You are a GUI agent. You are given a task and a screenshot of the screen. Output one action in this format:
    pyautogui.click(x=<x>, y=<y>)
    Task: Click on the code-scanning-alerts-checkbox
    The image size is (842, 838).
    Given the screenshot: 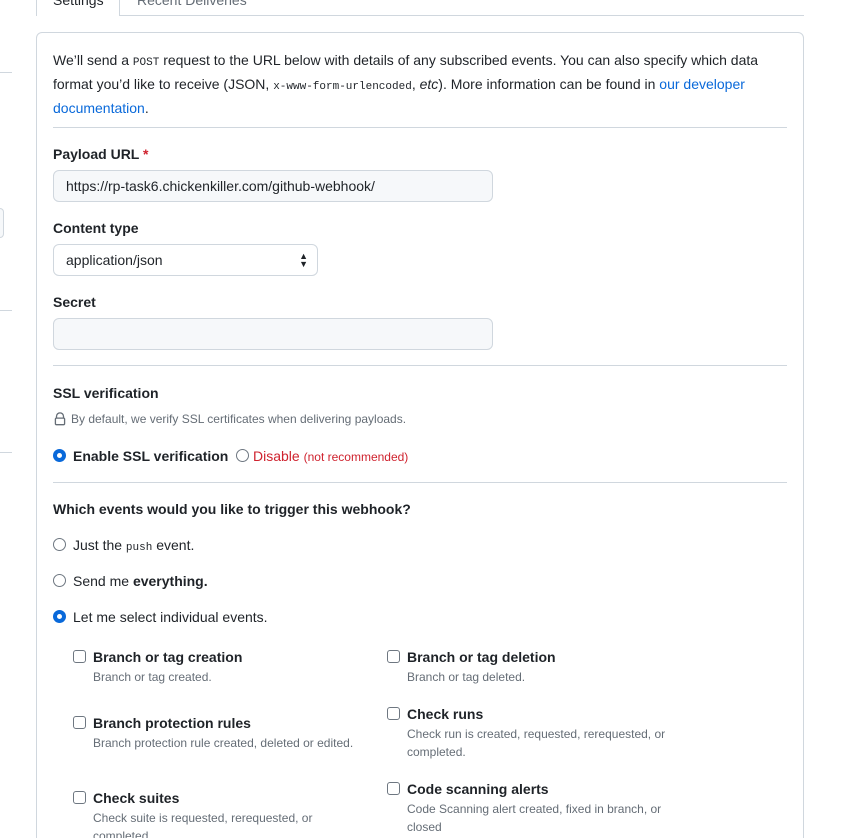 What is the action you would take?
    pyautogui.click(x=393, y=788)
    